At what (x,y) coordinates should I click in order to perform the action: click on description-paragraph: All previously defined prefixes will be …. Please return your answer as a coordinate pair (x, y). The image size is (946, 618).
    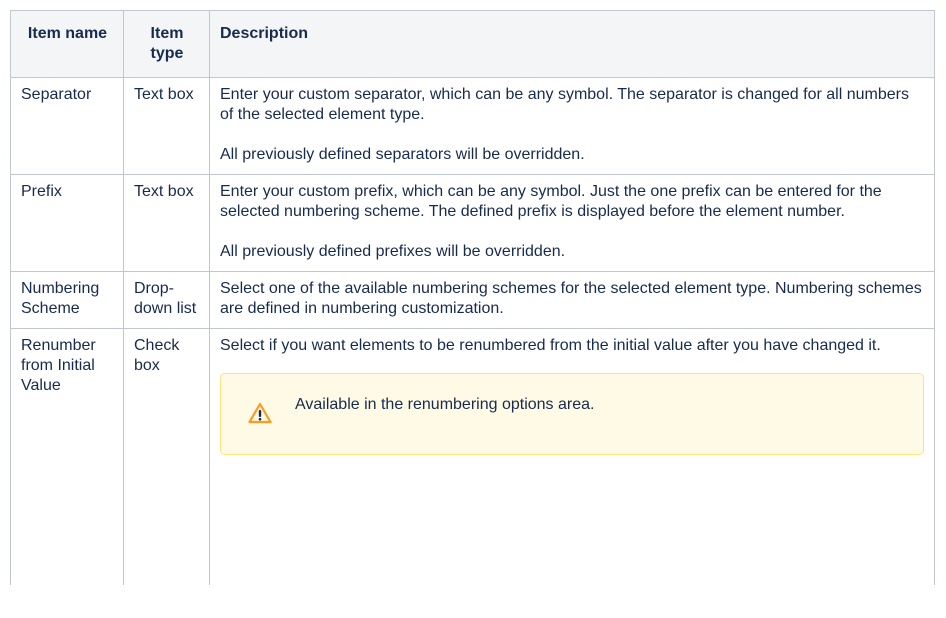
    Looking at the image, I should click on (393, 251).